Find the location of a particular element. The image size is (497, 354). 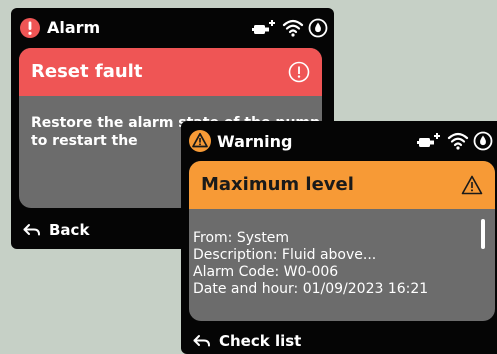

warning-heading: Maximum level is located at coordinates (277, 184).